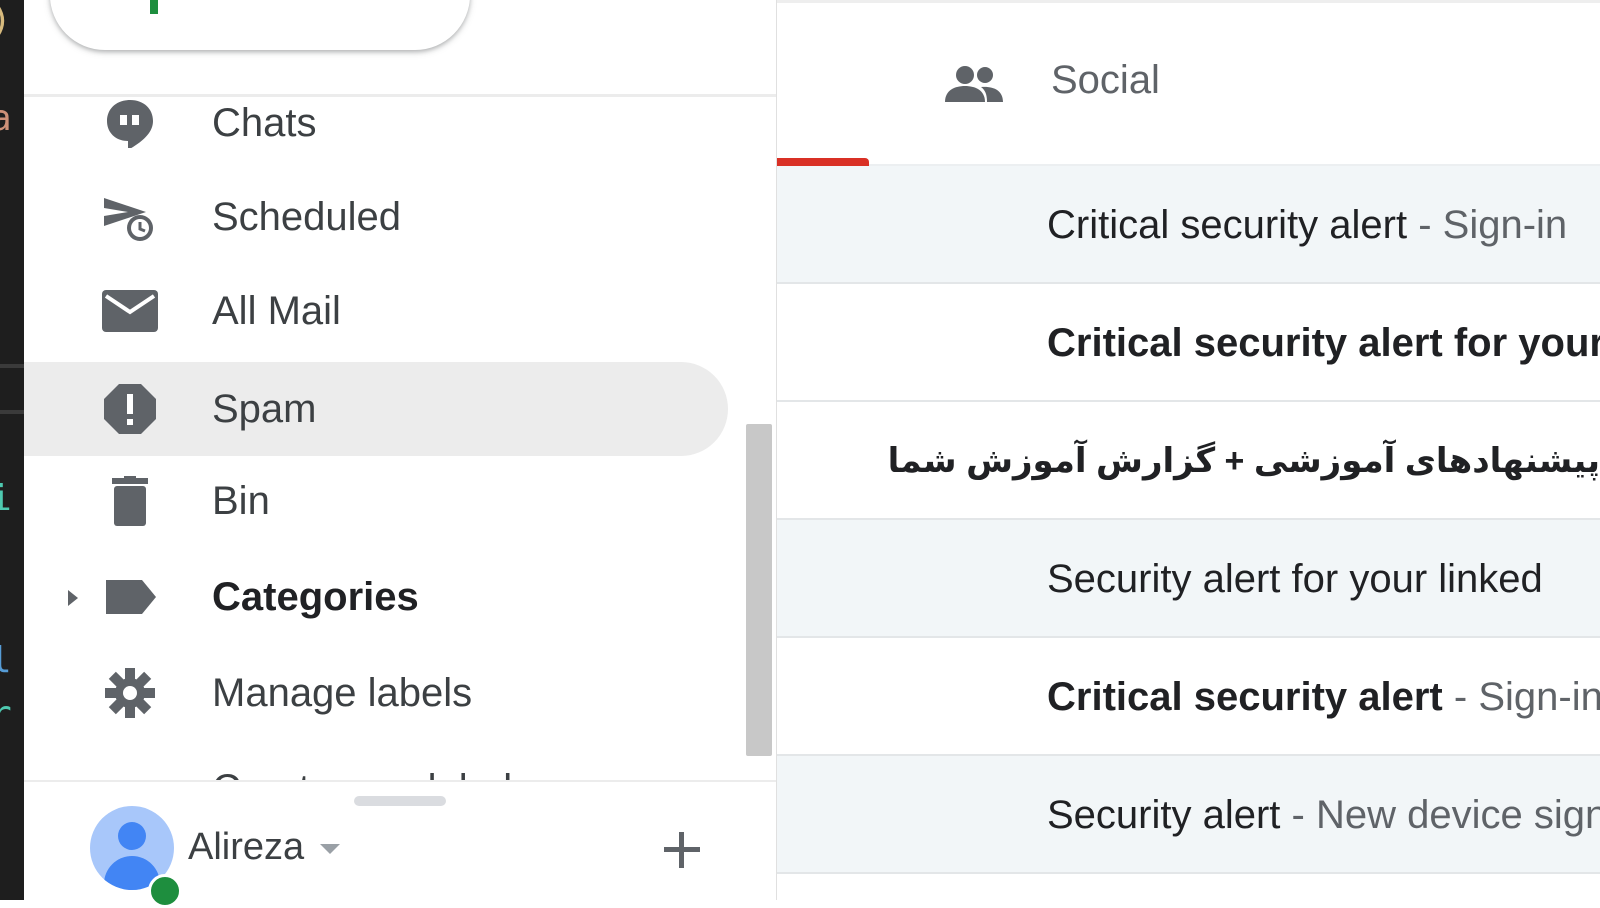 The image size is (1600, 908). Describe the element at coordinates (400, 844) in the screenshot. I see `hangouts-footer: Alireza` at that location.